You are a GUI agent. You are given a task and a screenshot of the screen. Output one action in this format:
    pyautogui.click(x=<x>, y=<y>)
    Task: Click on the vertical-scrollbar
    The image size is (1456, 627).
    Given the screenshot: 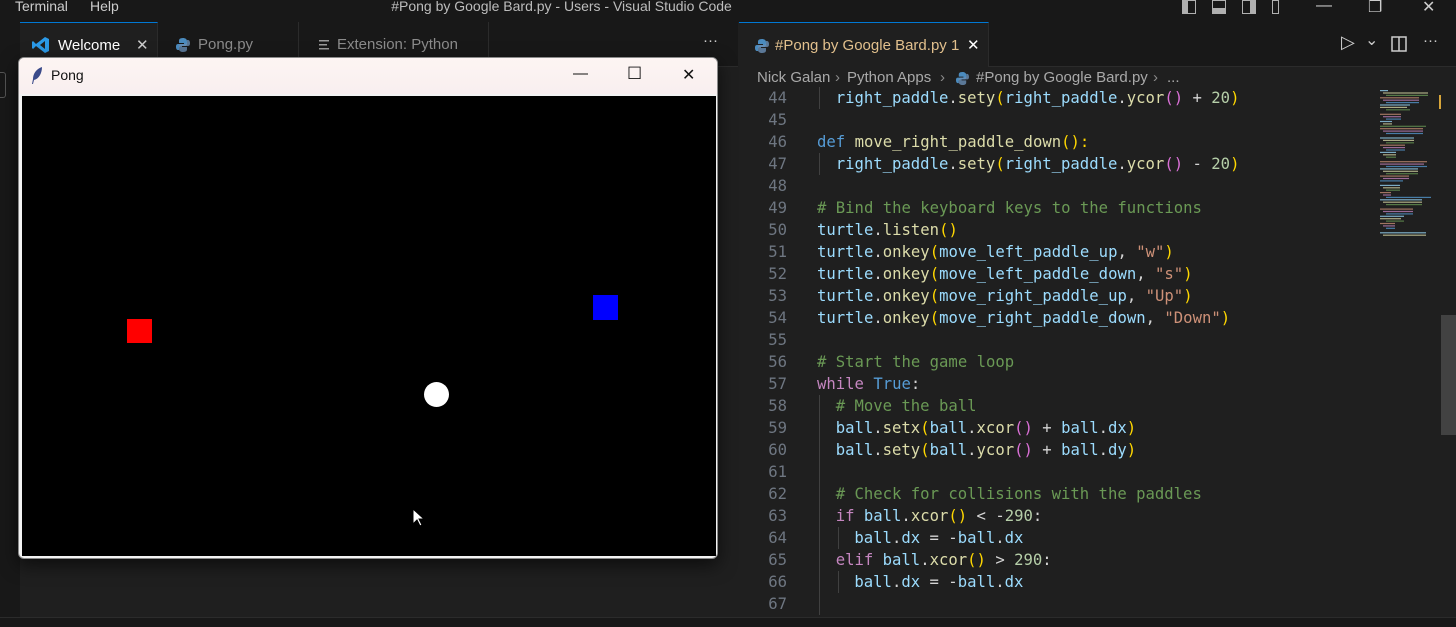 What is the action you would take?
    pyautogui.click(x=1448, y=352)
    